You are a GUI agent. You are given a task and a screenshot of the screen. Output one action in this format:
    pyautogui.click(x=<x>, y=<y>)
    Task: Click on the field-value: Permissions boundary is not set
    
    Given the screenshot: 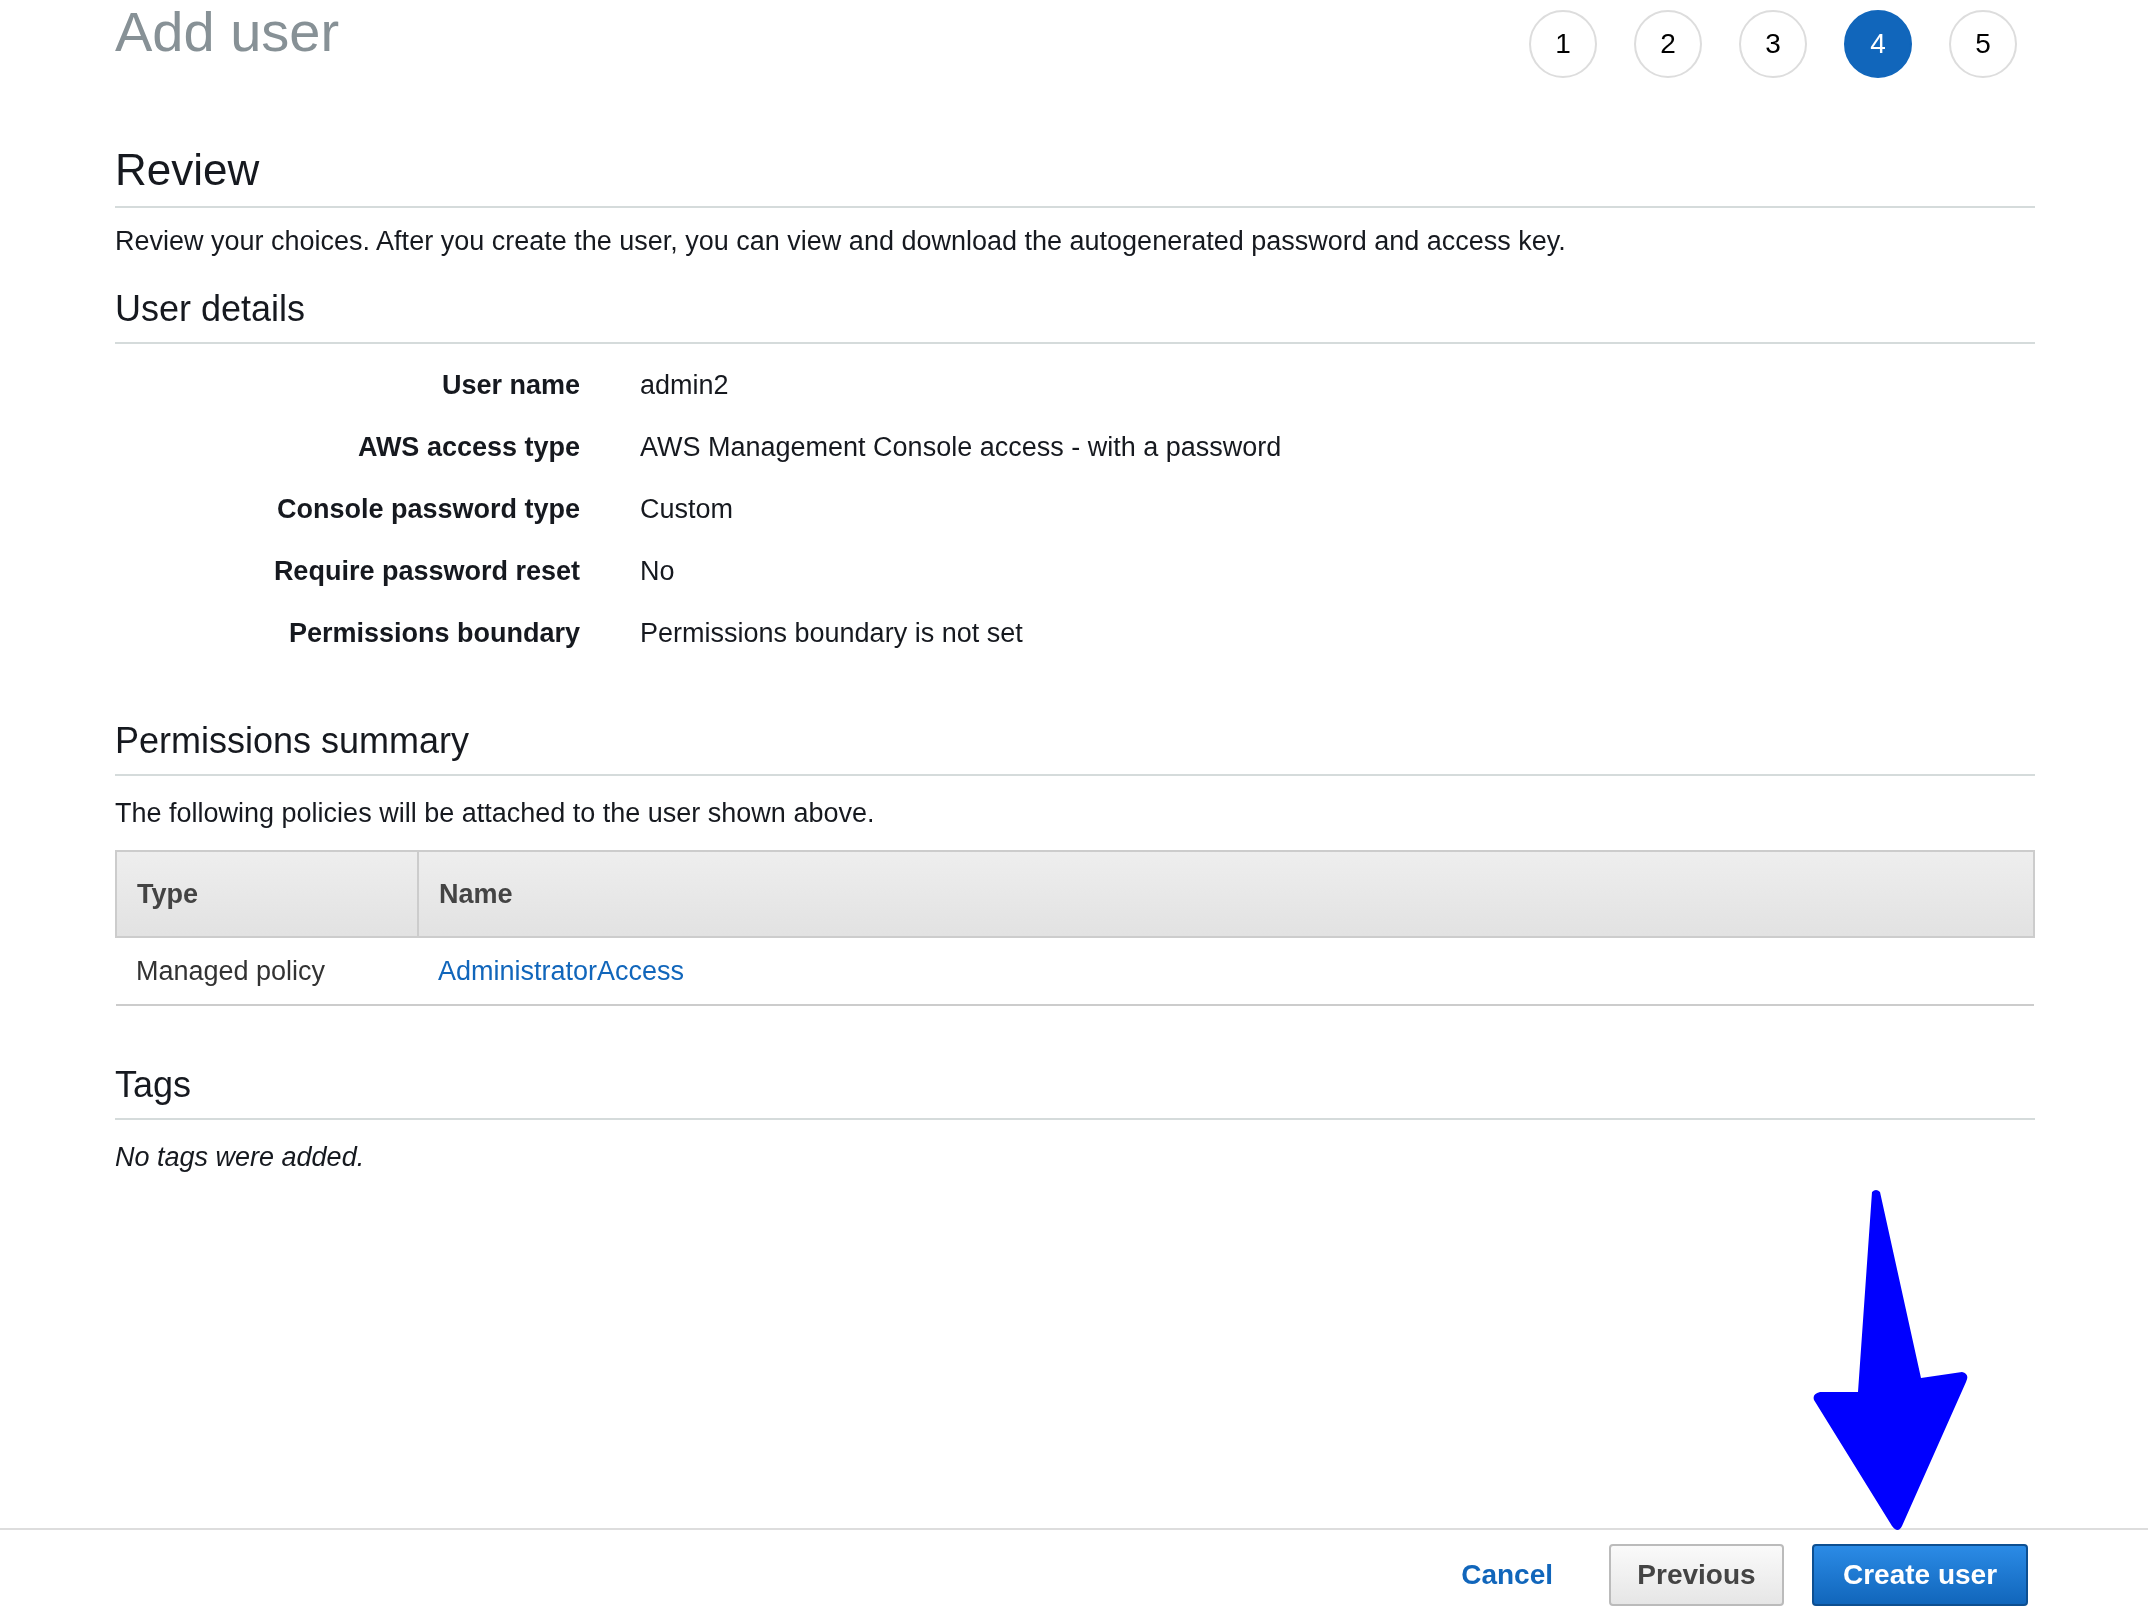 What is the action you would take?
    pyautogui.click(x=832, y=633)
    